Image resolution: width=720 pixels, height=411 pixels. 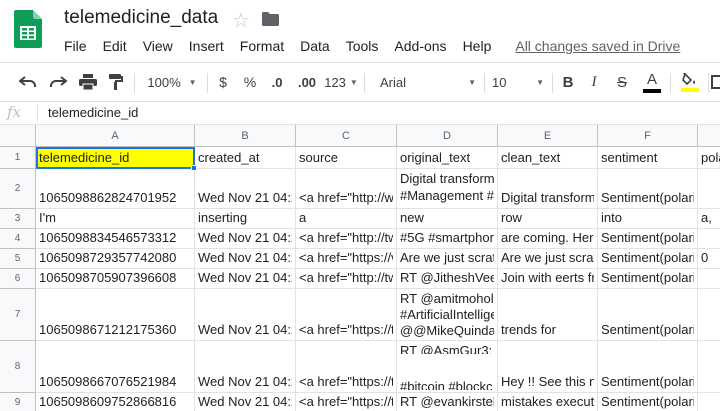 What do you see at coordinates (245, 259) in the screenshot?
I see `cell-b5: Wed Nov 21 04:2` at bounding box center [245, 259].